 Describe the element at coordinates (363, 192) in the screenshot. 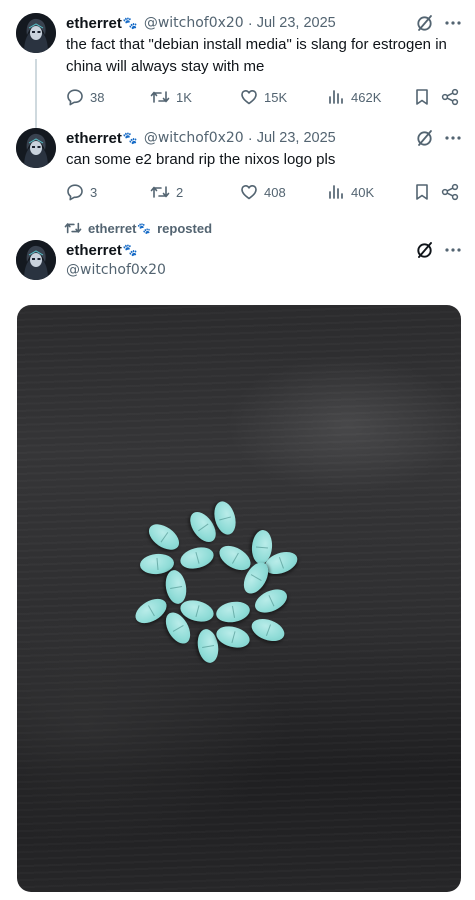

I see `views-count: 40K` at that location.